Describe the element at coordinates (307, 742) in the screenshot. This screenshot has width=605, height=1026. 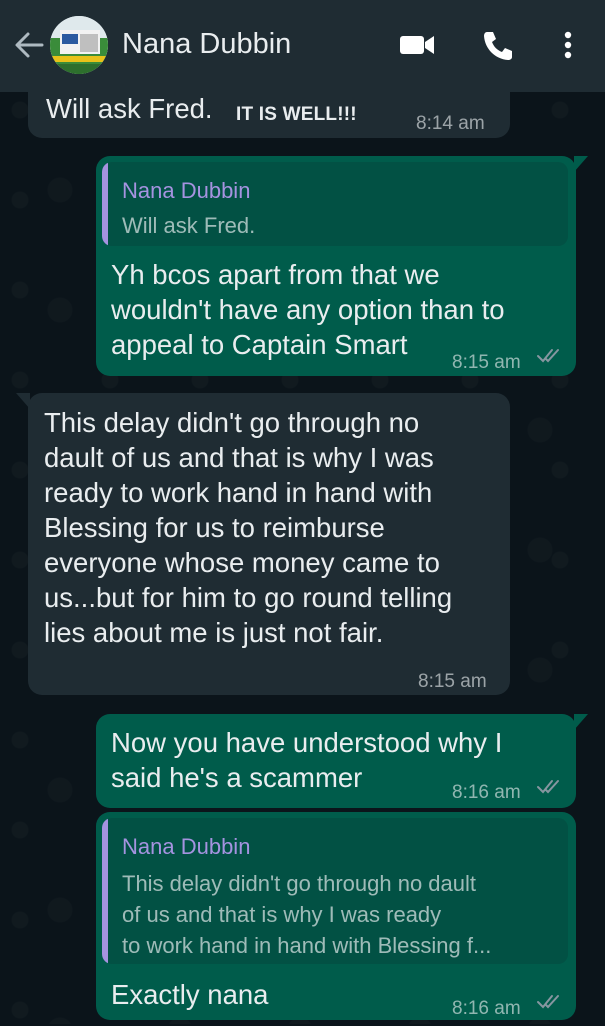
I see `message-text-line: Now you have understood why I` at that location.